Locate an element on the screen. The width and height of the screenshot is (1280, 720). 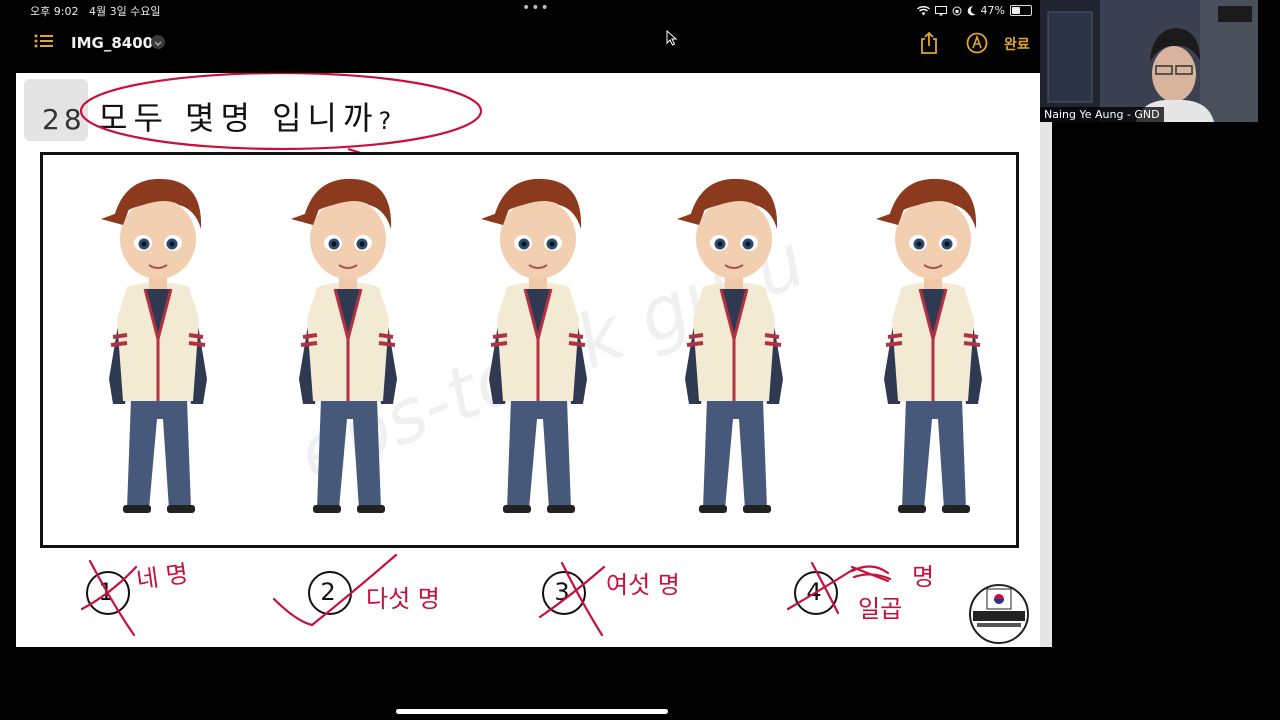
handwritten-marks is located at coordinates (486, 595).